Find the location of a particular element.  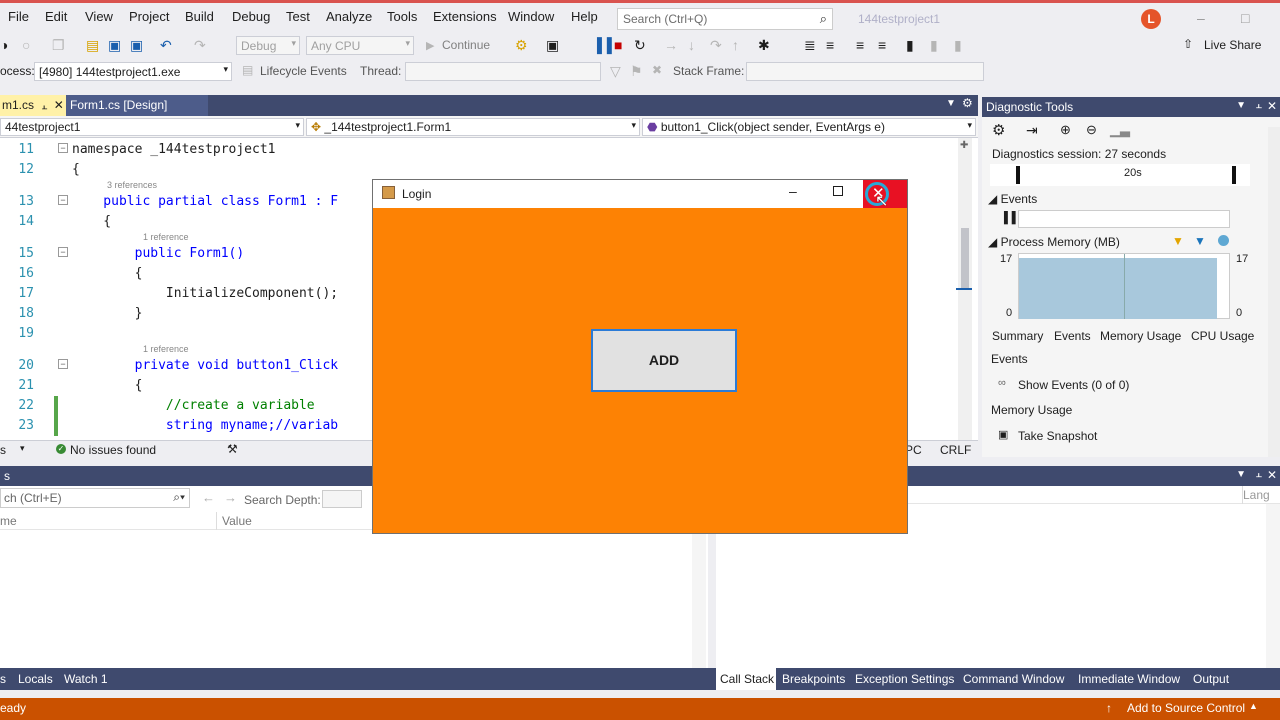

scrollbar-thumb is located at coordinates (965, 258).